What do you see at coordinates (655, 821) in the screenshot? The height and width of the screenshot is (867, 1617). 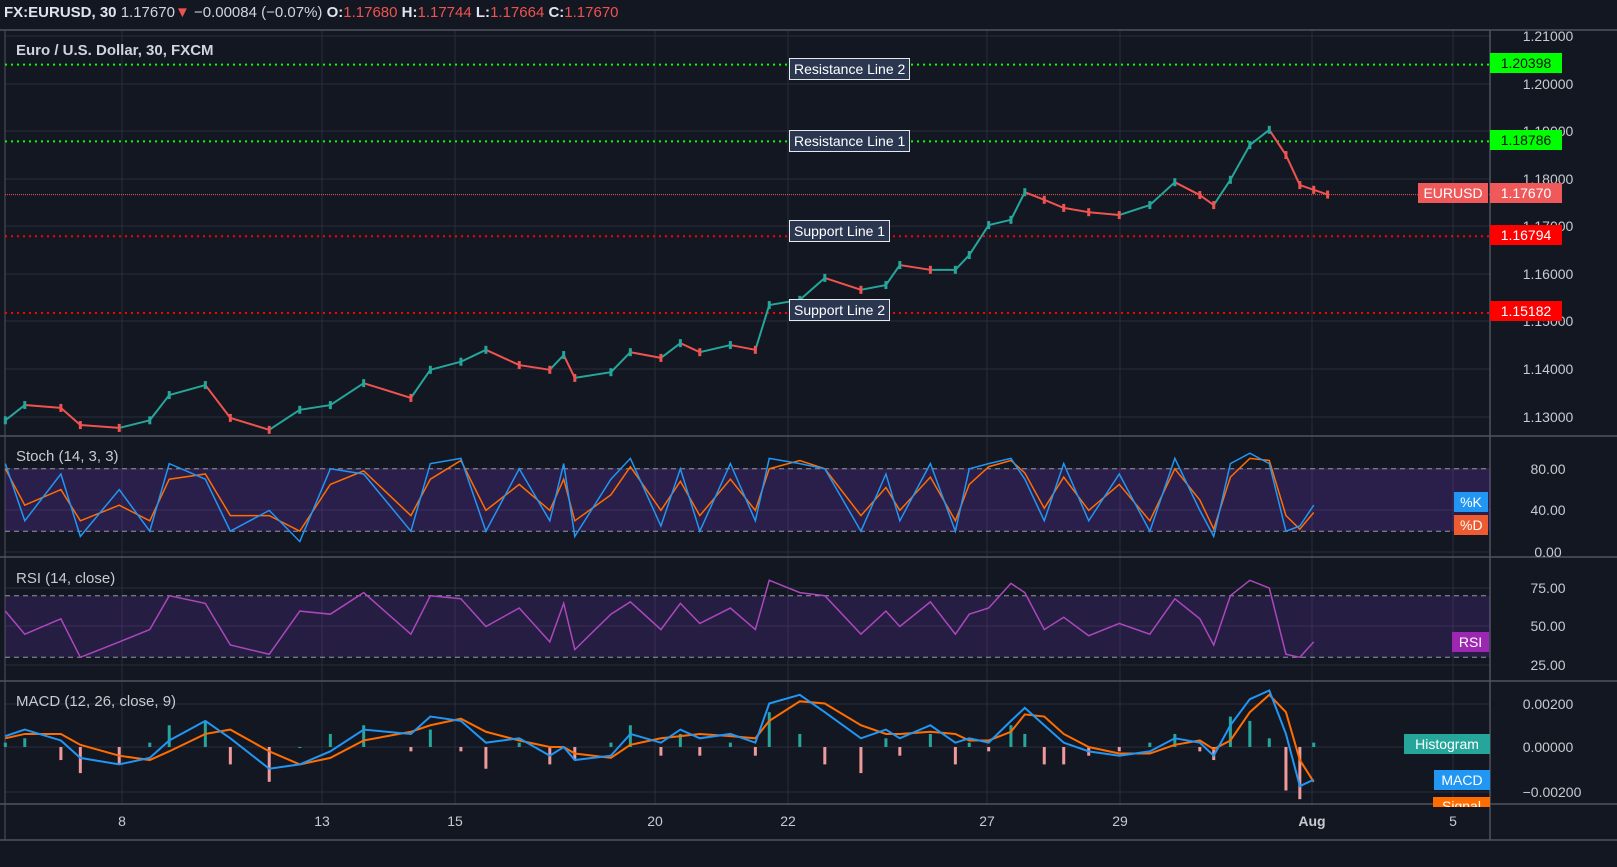 I see `time-tick: 20` at bounding box center [655, 821].